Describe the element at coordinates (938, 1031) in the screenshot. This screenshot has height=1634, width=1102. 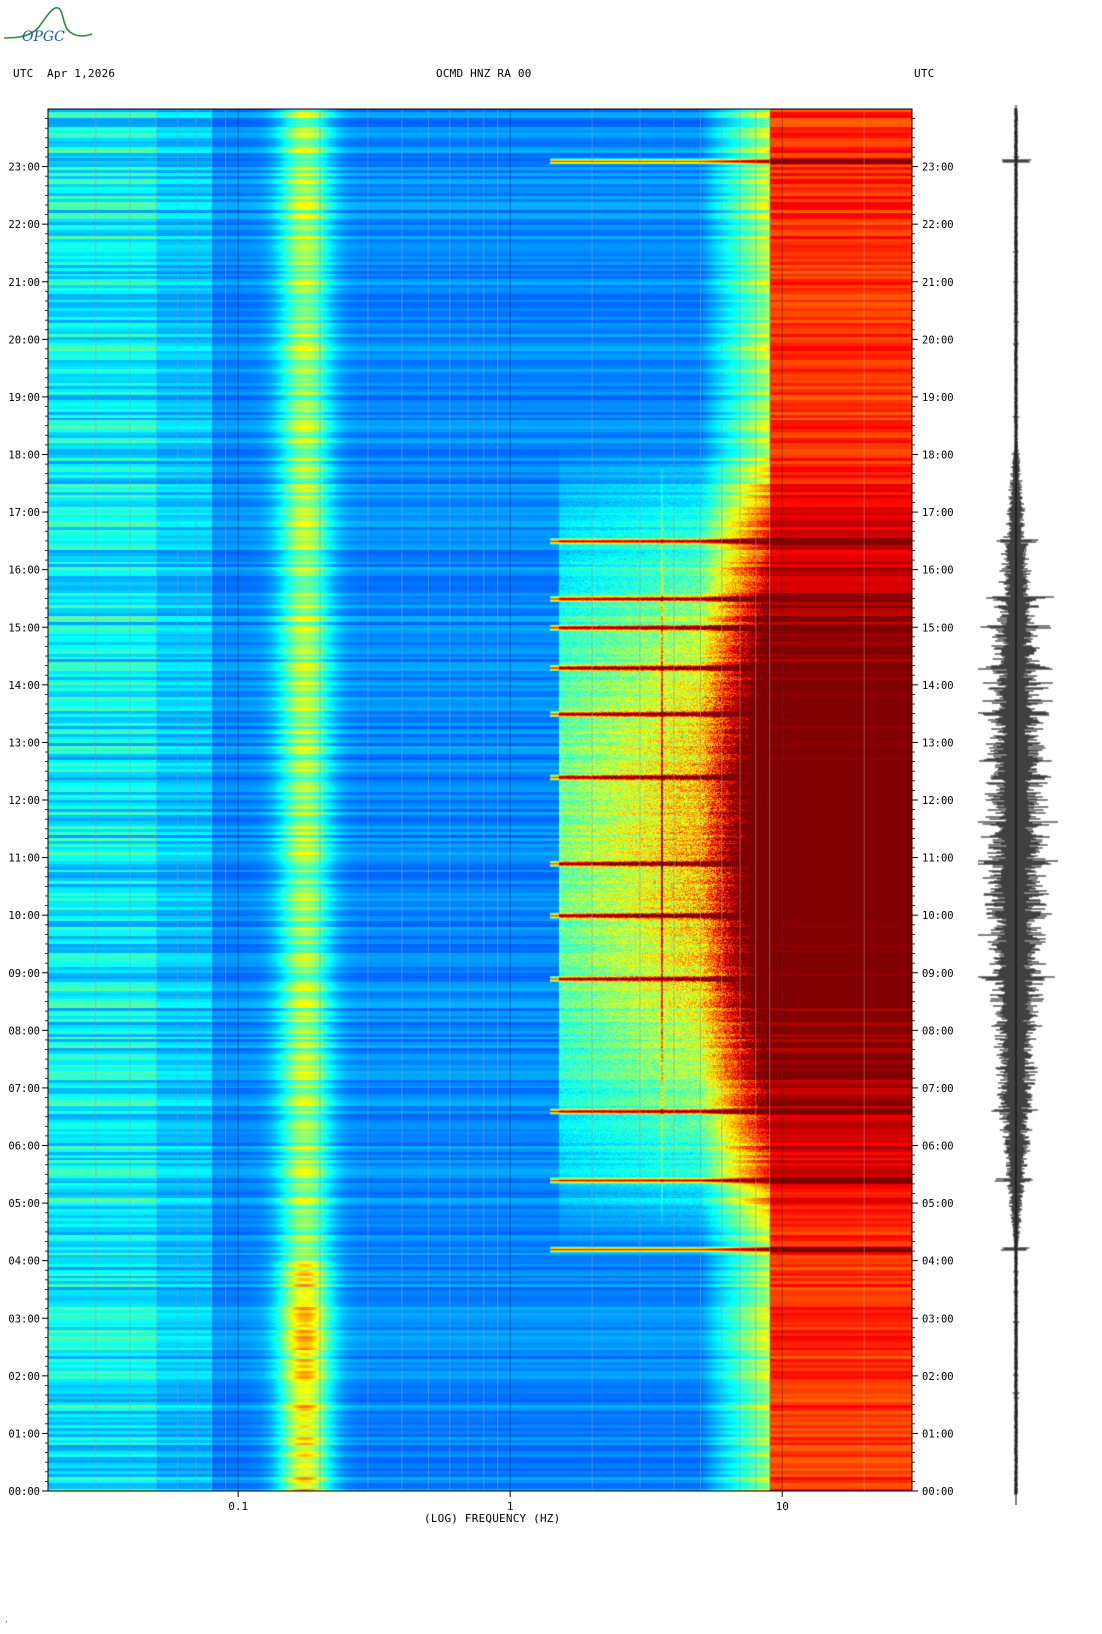
I see `y-tick-label-right: 08:00` at that location.